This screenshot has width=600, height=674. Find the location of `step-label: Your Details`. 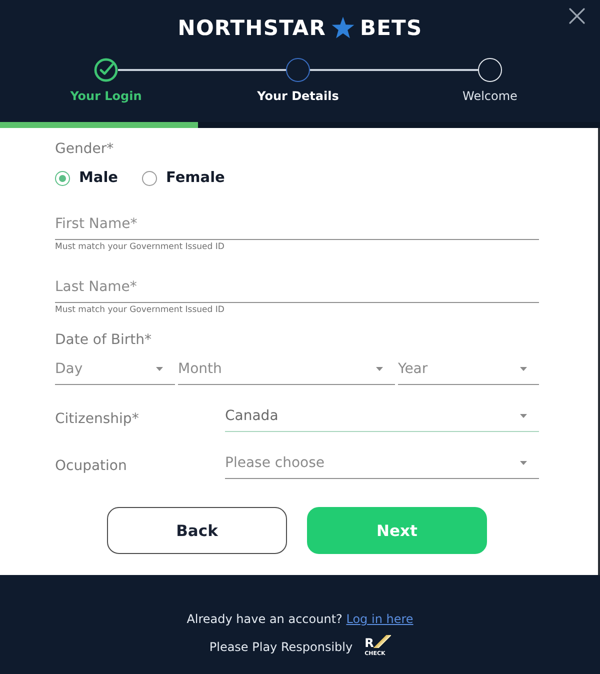

step-label: Your Details is located at coordinates (298, 96).